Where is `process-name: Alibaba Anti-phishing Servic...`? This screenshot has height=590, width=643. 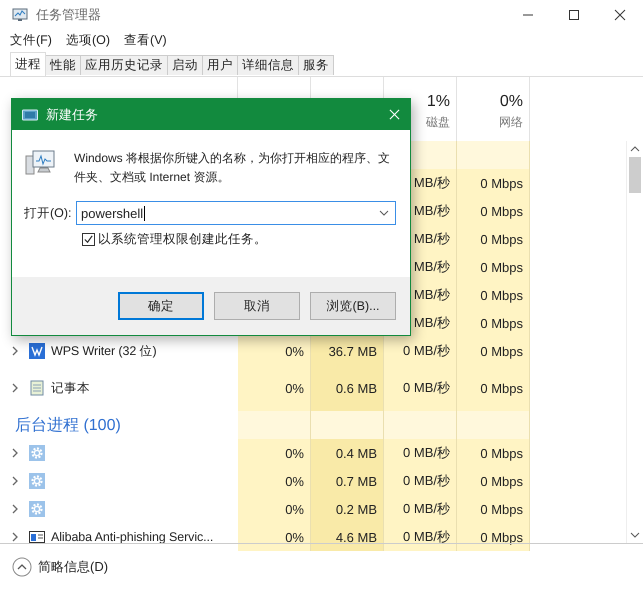
process-name: Alibaba Anti-phishing Servic... is located at coordinates (132, 537).